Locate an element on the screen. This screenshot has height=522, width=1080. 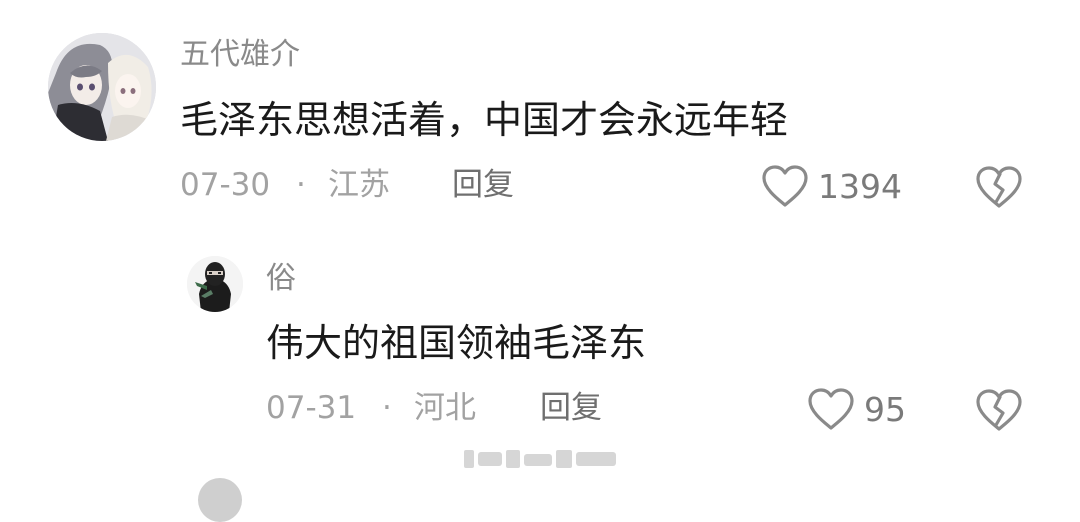
like-button: 95 is located at coordinates (856, 409).